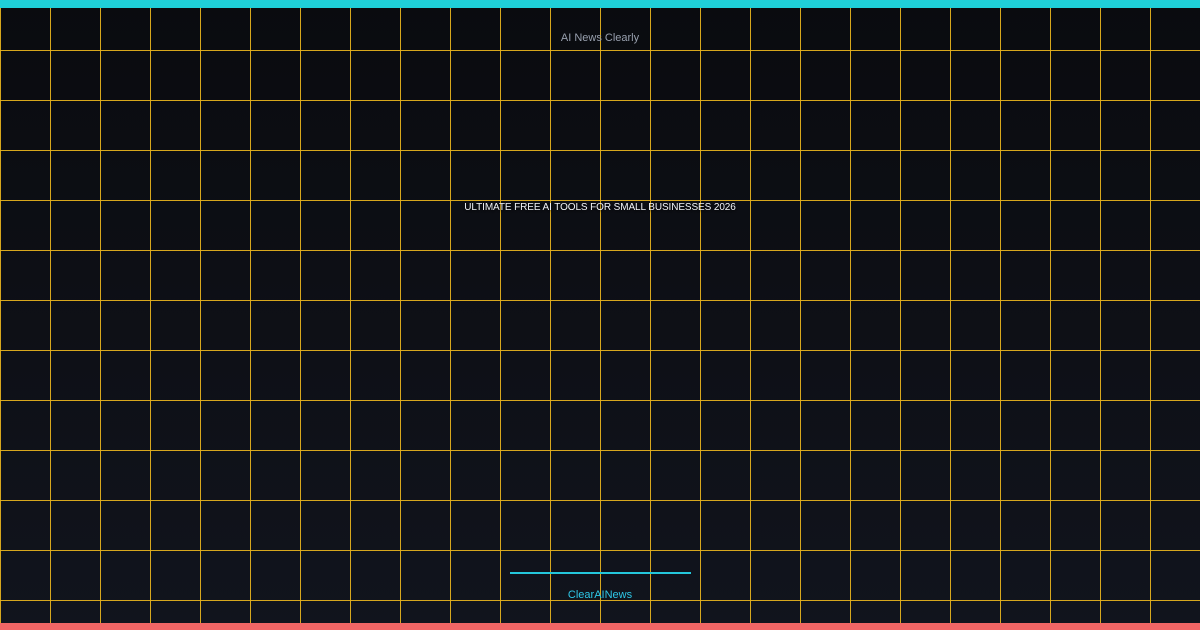 This screenshot has width=1200, height=630. I want to click on brand-name: ClearAINews, so click(600, 595).